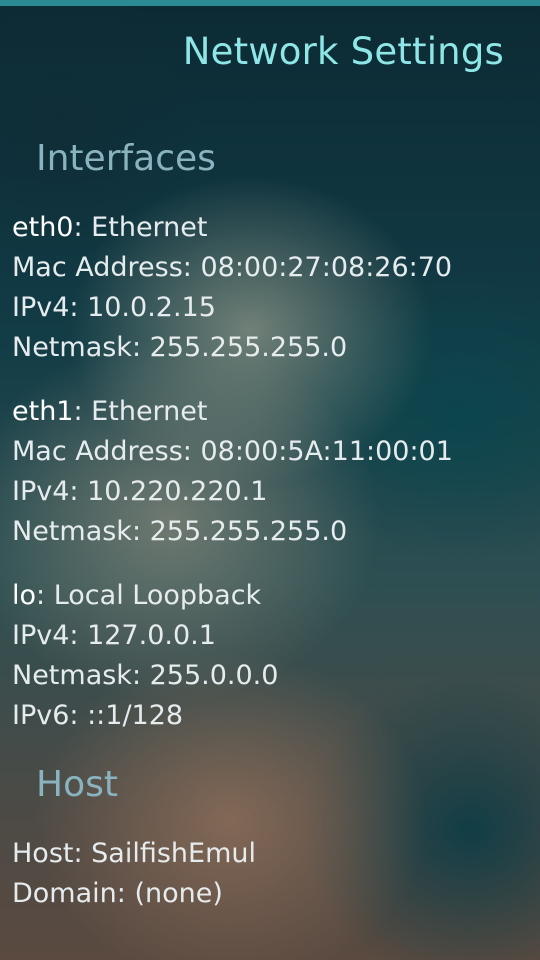 The width and height of the screenshot is (540, 960). What do you see at coordinates (126, 158) in the screenshot?
I see `section-header-interfaces: Interfaces` at bounding box center [126, 158].